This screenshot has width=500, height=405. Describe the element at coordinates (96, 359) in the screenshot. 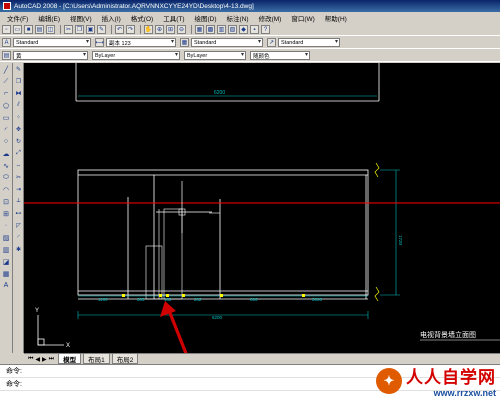

I see `tab-layout1: 布局1` at that location.